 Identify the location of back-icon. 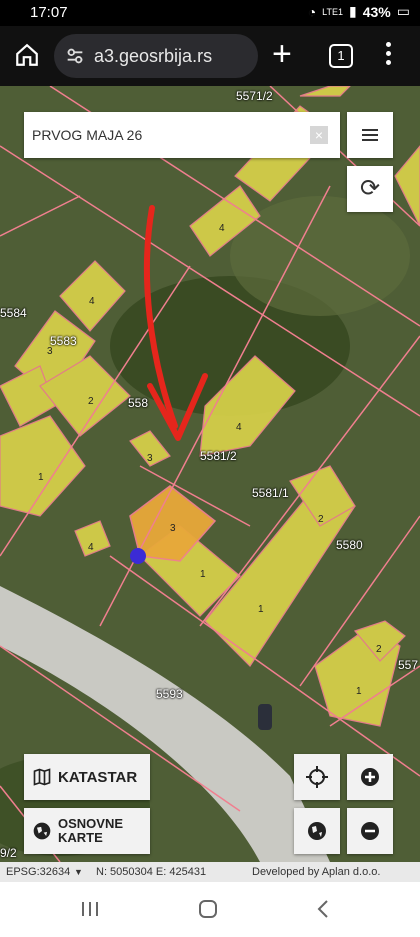
(323, 909).